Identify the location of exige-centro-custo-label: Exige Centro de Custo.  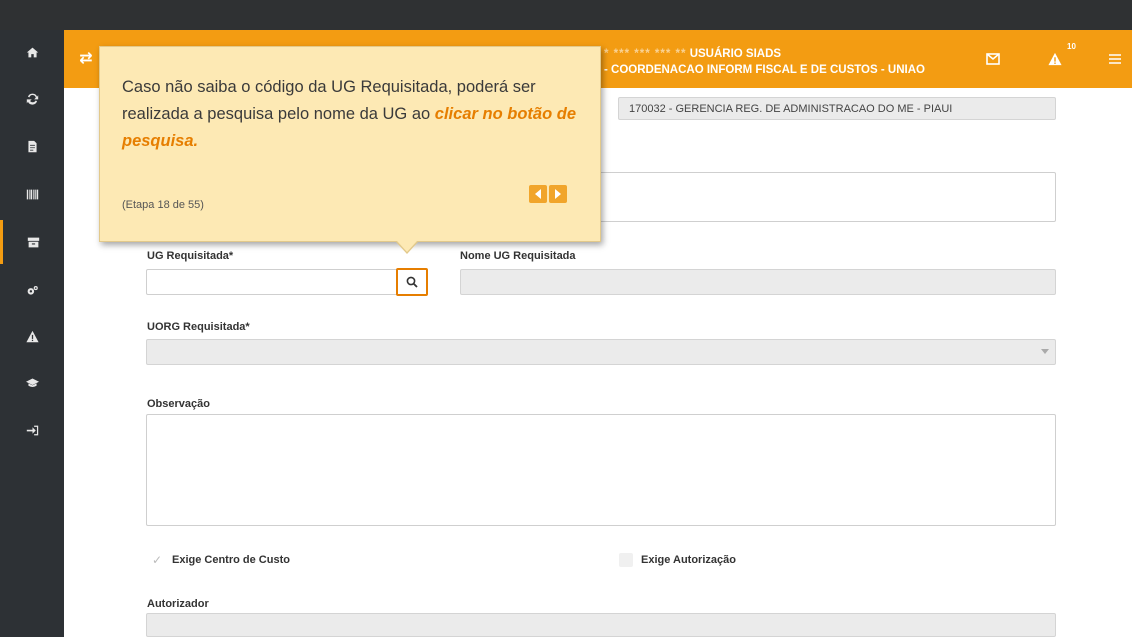
(231, 560).